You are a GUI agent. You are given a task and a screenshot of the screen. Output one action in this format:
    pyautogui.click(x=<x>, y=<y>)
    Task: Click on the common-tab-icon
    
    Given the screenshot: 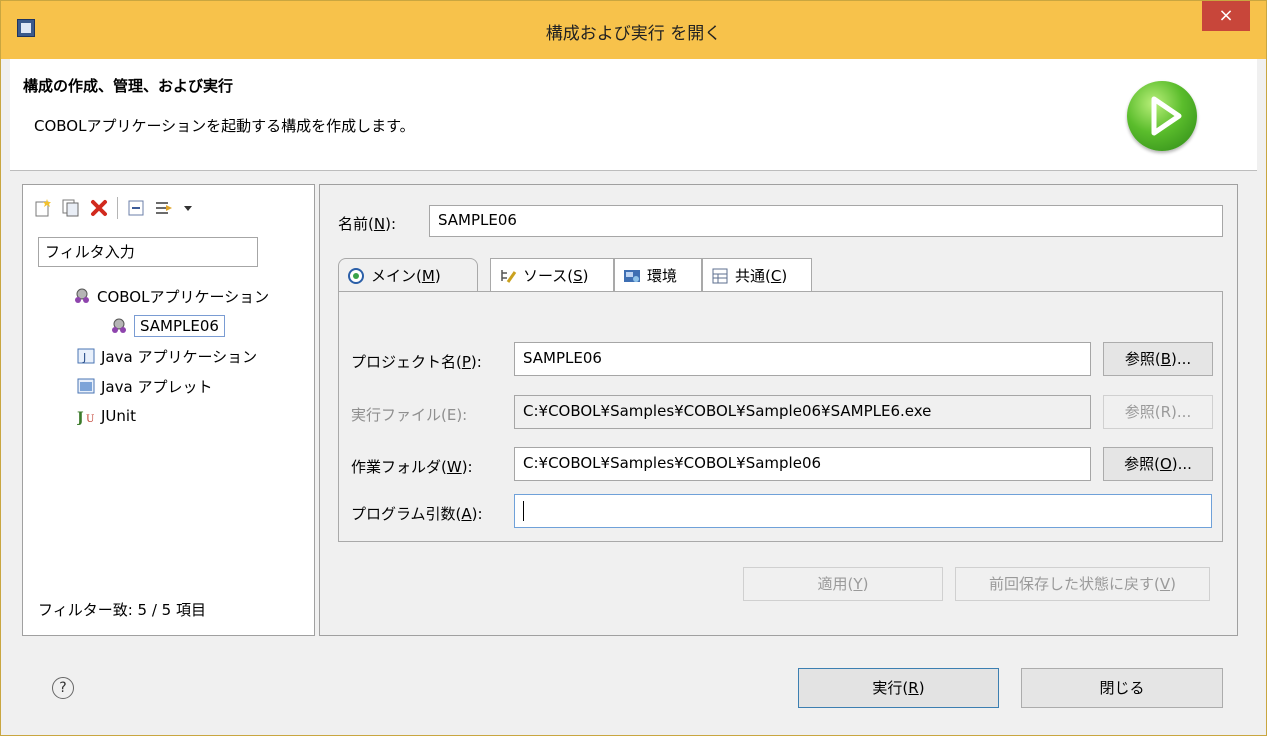 What is the action you would take?
    pyautogui.click(x=720, y=276)
    